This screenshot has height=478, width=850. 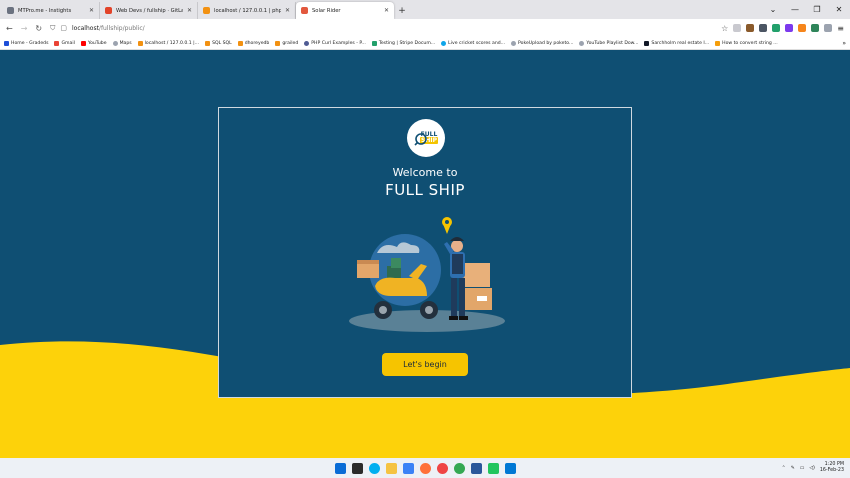 I want to click on tab-title: Solar Rider, so click(x=326, y=10).